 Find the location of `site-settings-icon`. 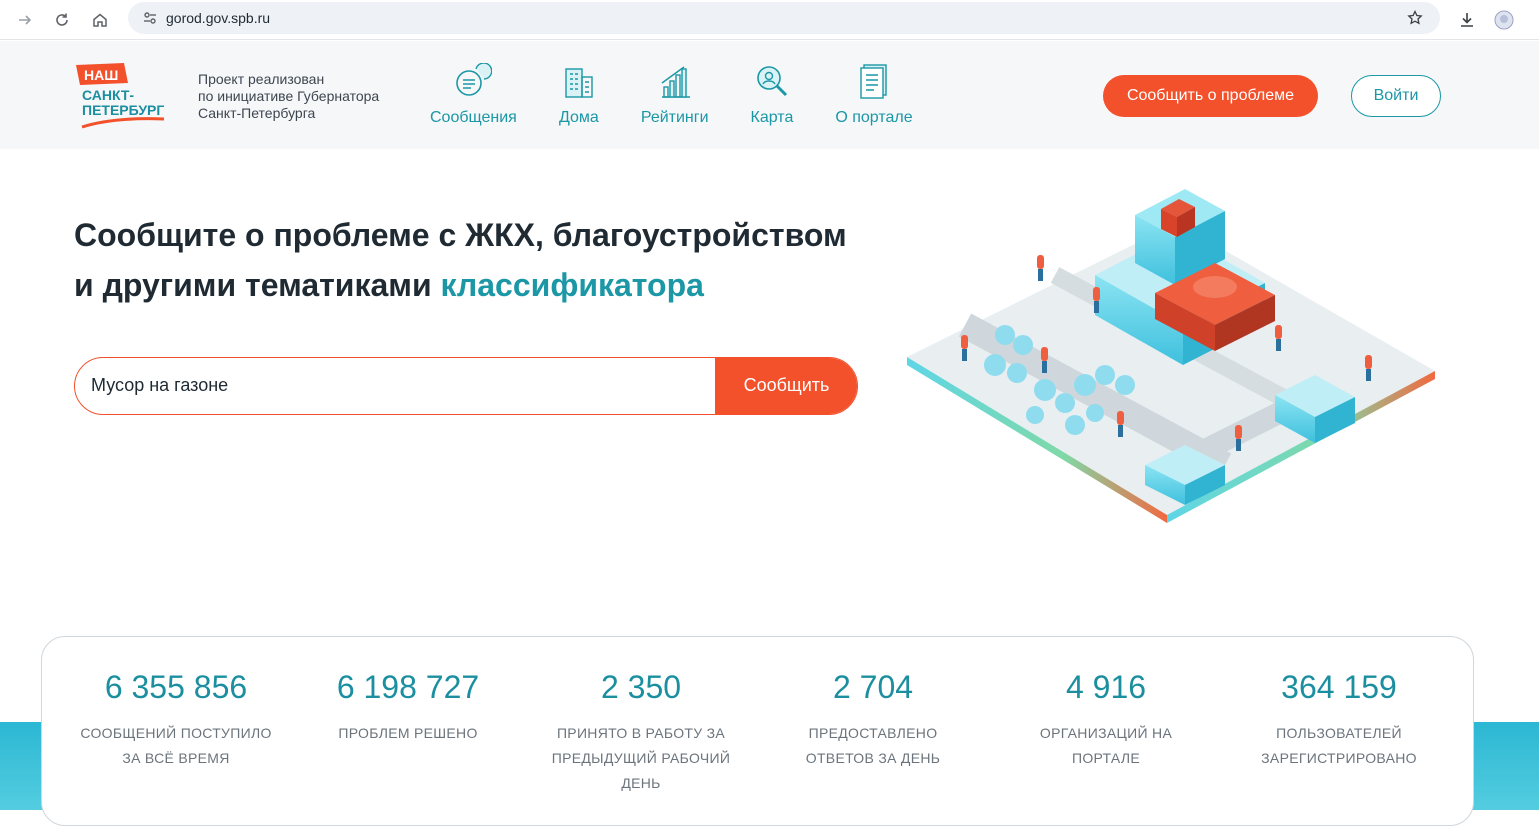

site-settings-icon is located at coordinates (150, 18).